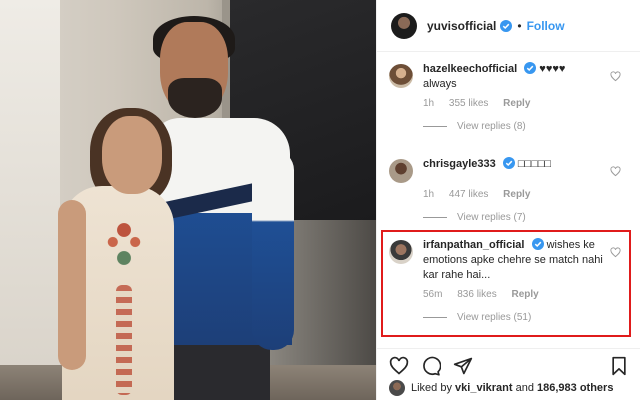 This screenshot has height=400, width=640. What do you see at coordinates (124, 340) in the screenshot?
I see `photo-woman-embroidery-strip` at bounding box center [124, 340].